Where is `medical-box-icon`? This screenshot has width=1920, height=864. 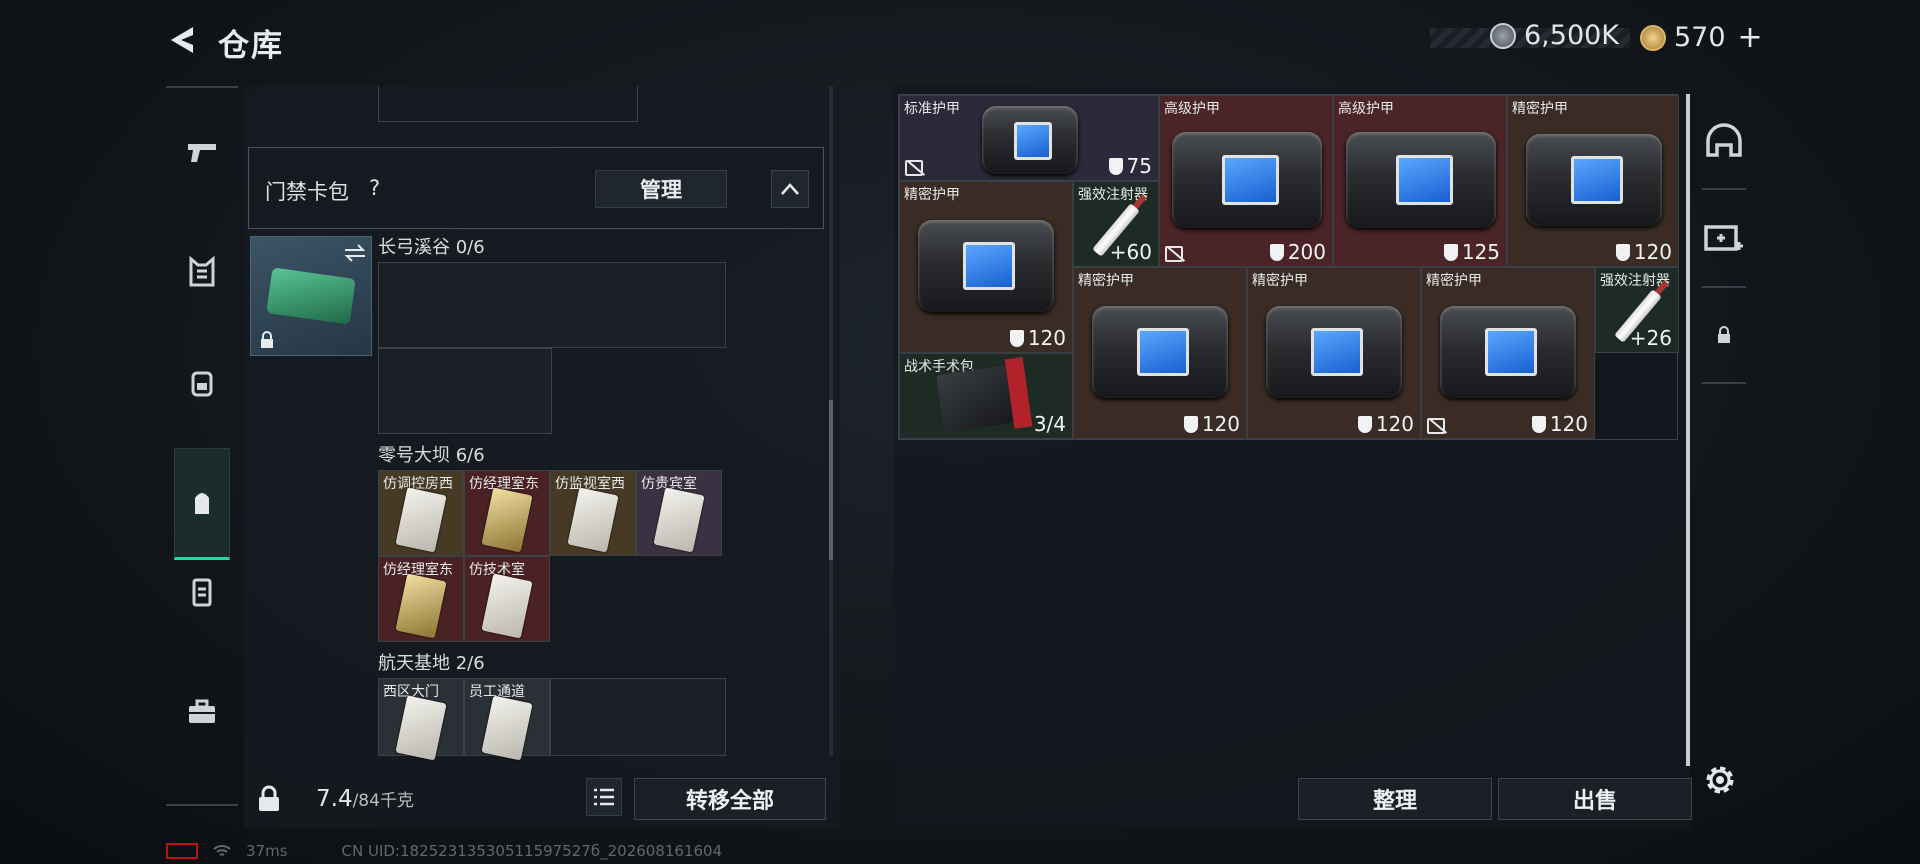
medical-box-icon is located at coordinates (1723, 238).